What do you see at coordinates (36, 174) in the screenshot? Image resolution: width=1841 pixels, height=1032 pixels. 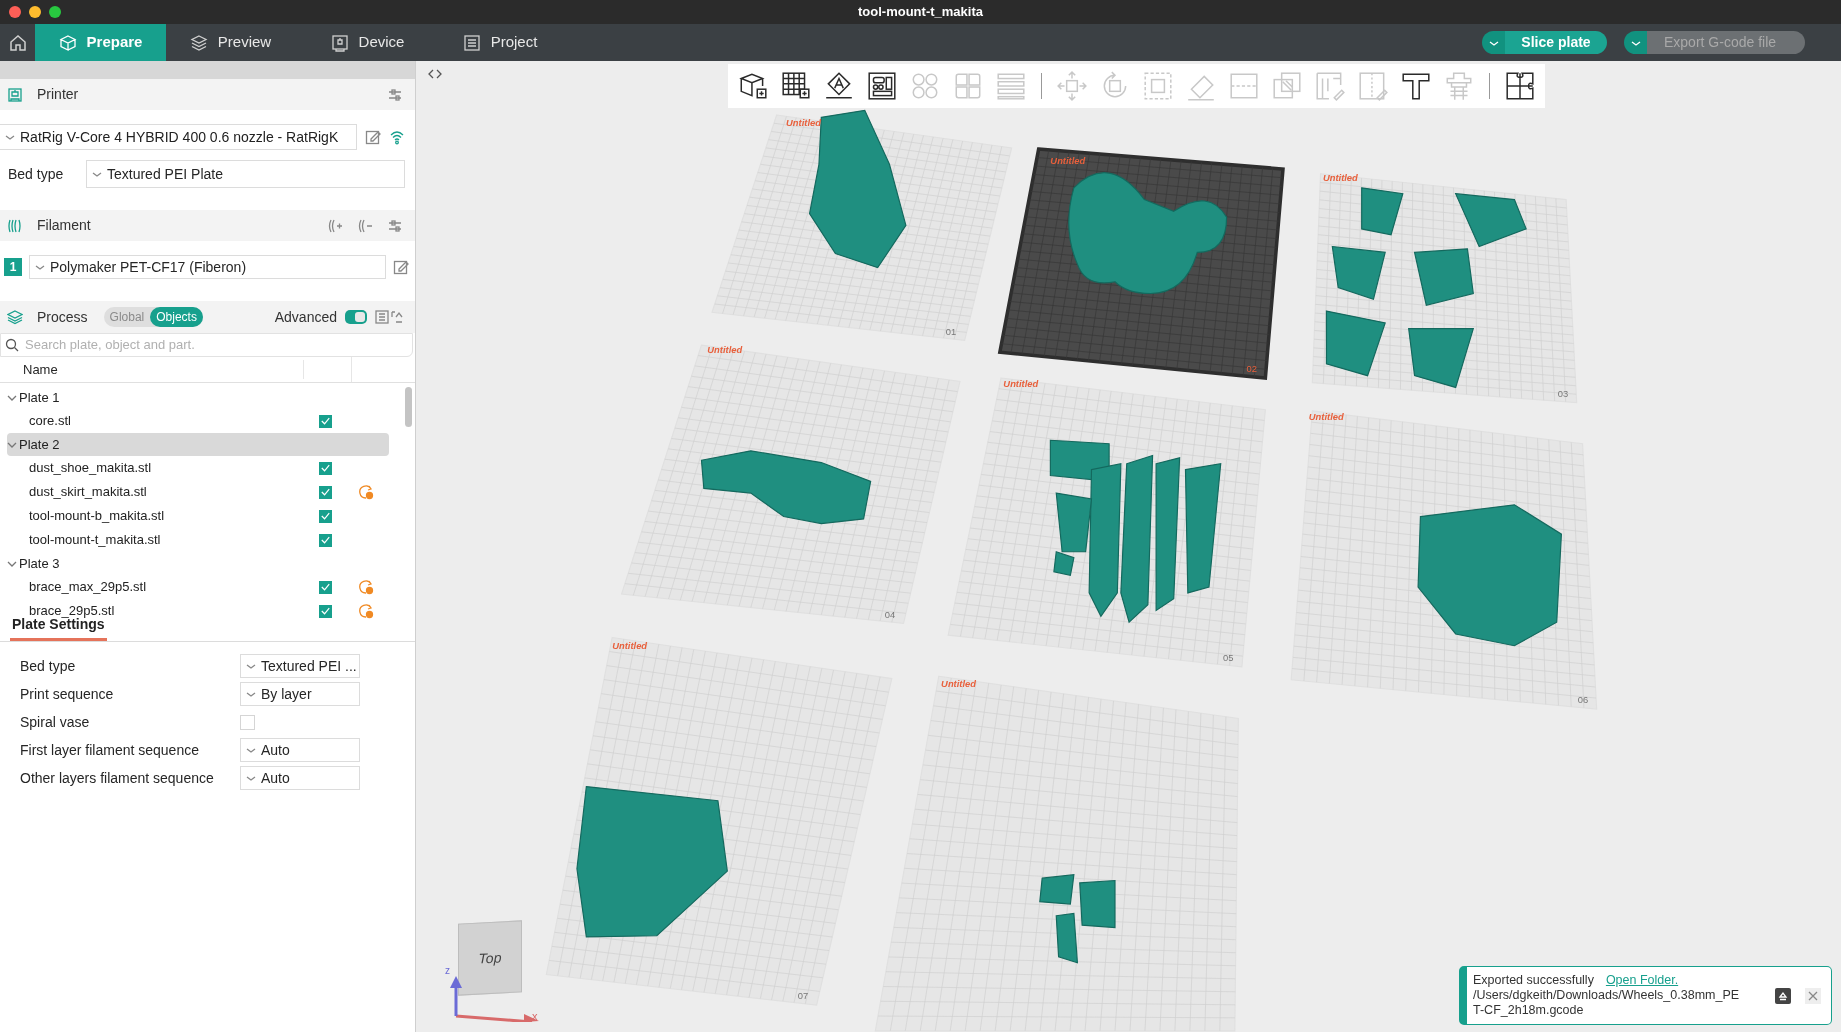 I see `field-label: Bed type` at bounding box center [36, 174].